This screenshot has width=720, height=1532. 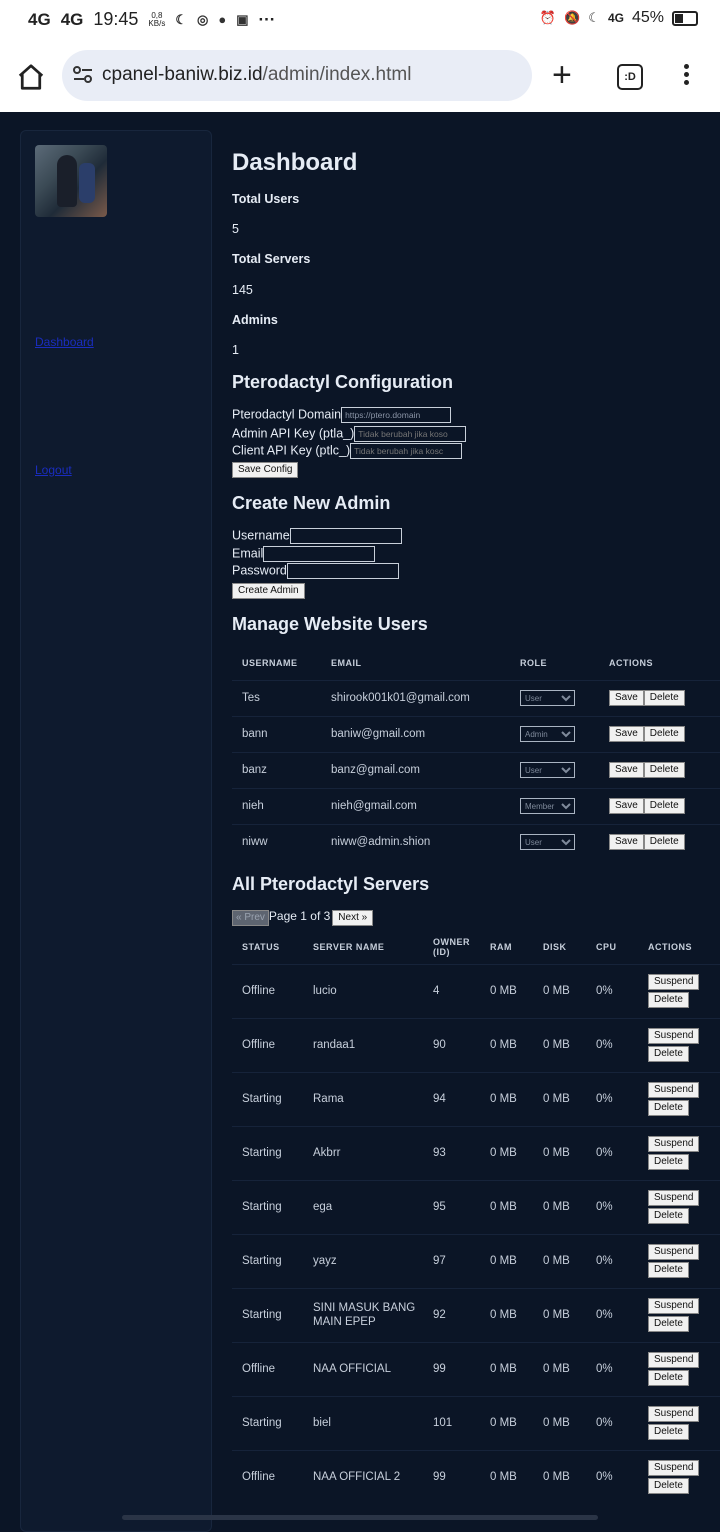 I want to click on create-admin-title: Create New Admin, so click(x=311, y=503).